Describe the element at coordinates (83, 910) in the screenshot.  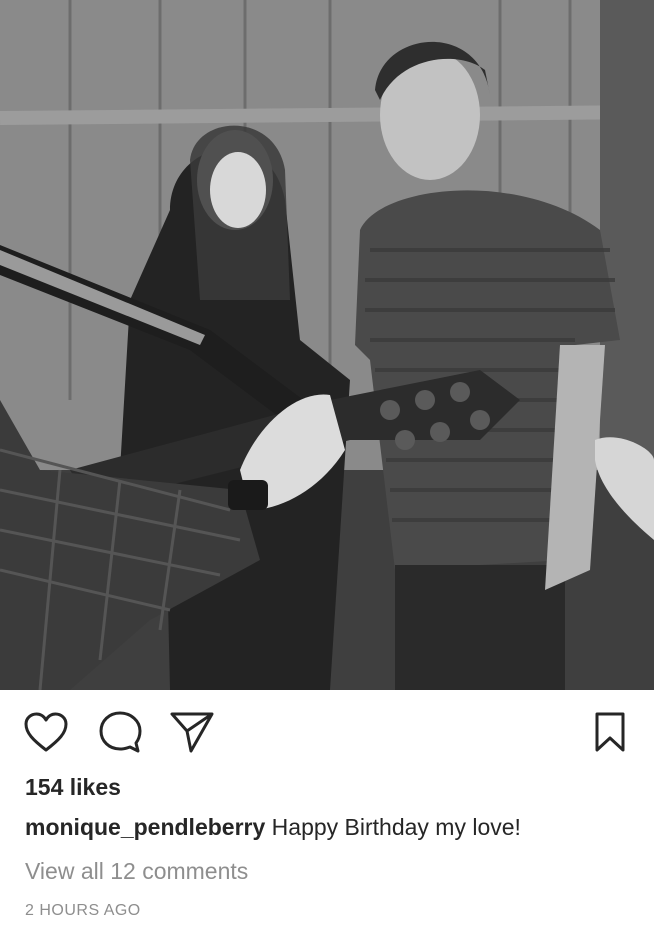
I see `post-timestamp: 2 HOURS AGO` at that location.